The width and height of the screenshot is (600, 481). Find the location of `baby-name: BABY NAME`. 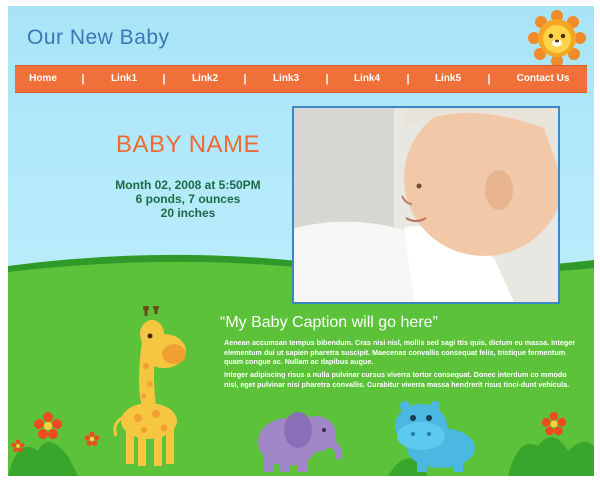

baby-name: BABY NAME is located at coordinates (188, 144).